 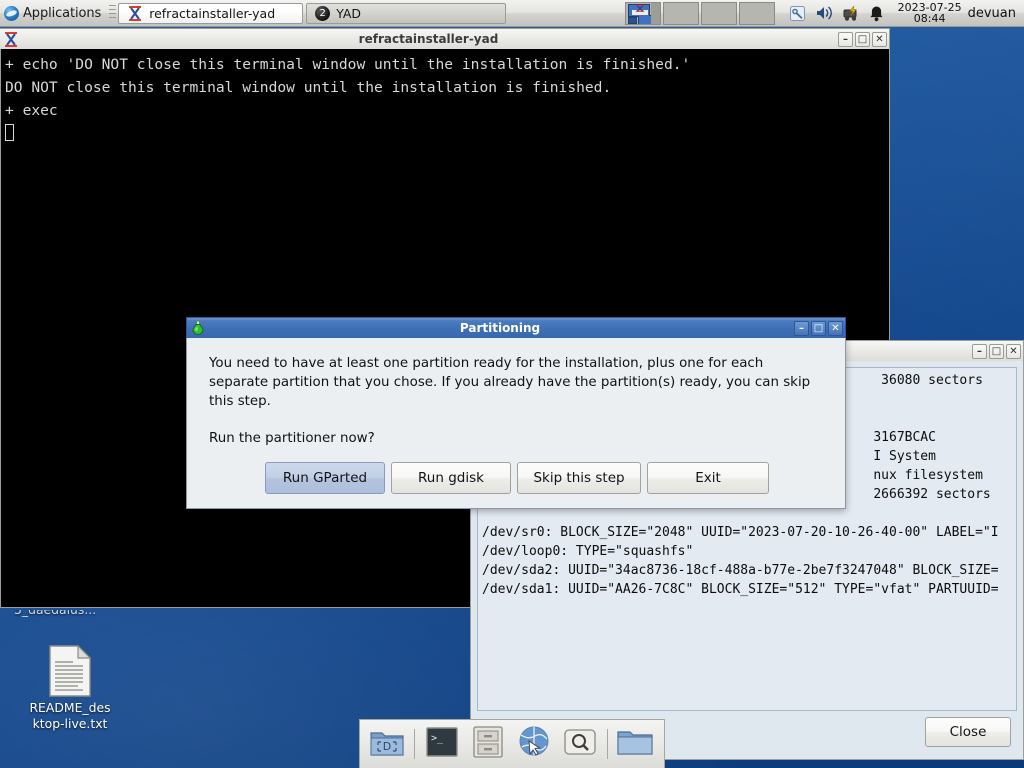 What do you see at coordinates (824, 13) in the screenshot?
I see `volume-icon` at bounding box center [824, 13].